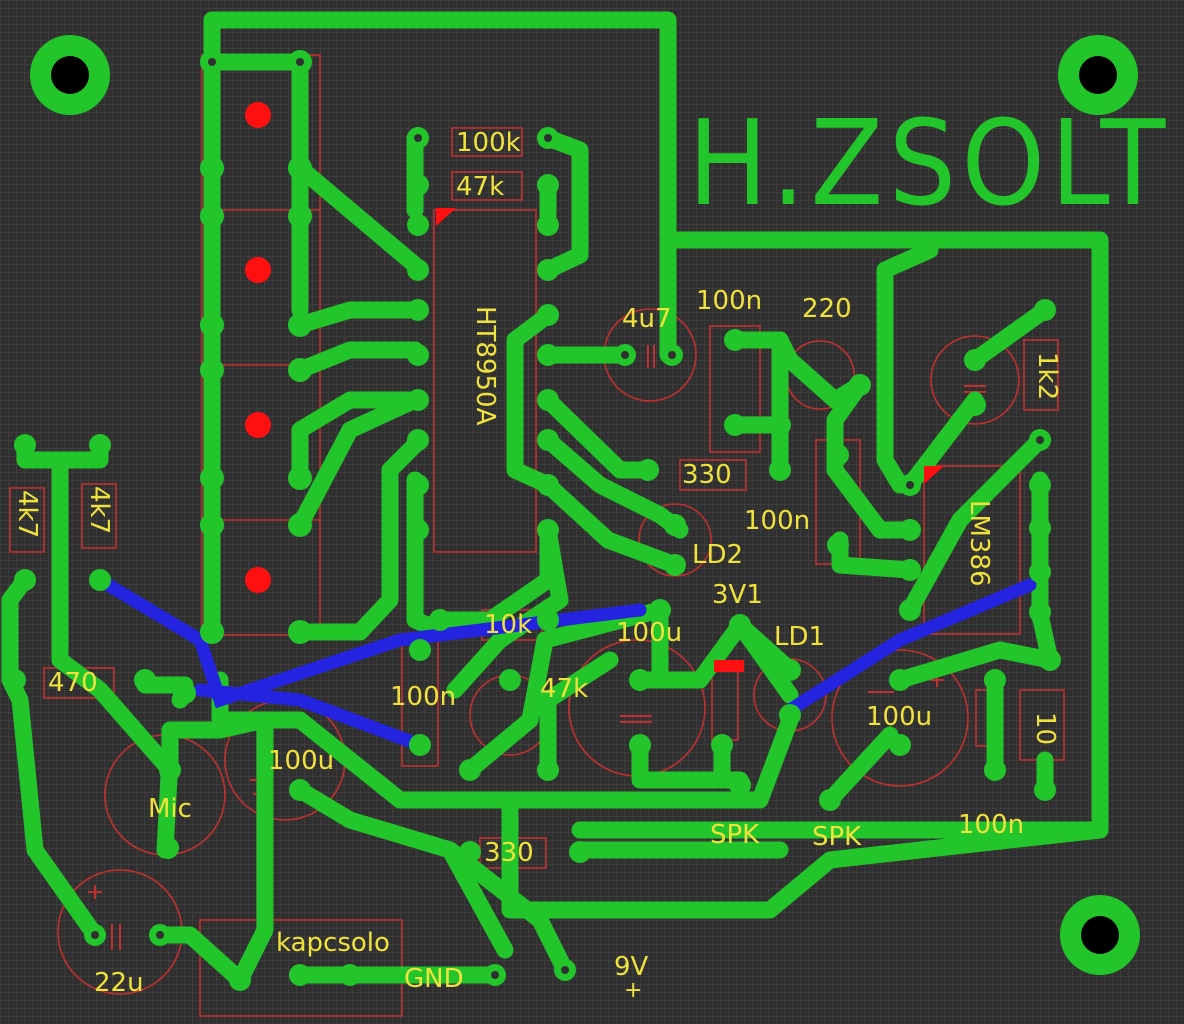  What do you see at coordinates (737, 595) in the screenshot?
I see `label-3v1: 3V1` at bounding box center [737, 595].